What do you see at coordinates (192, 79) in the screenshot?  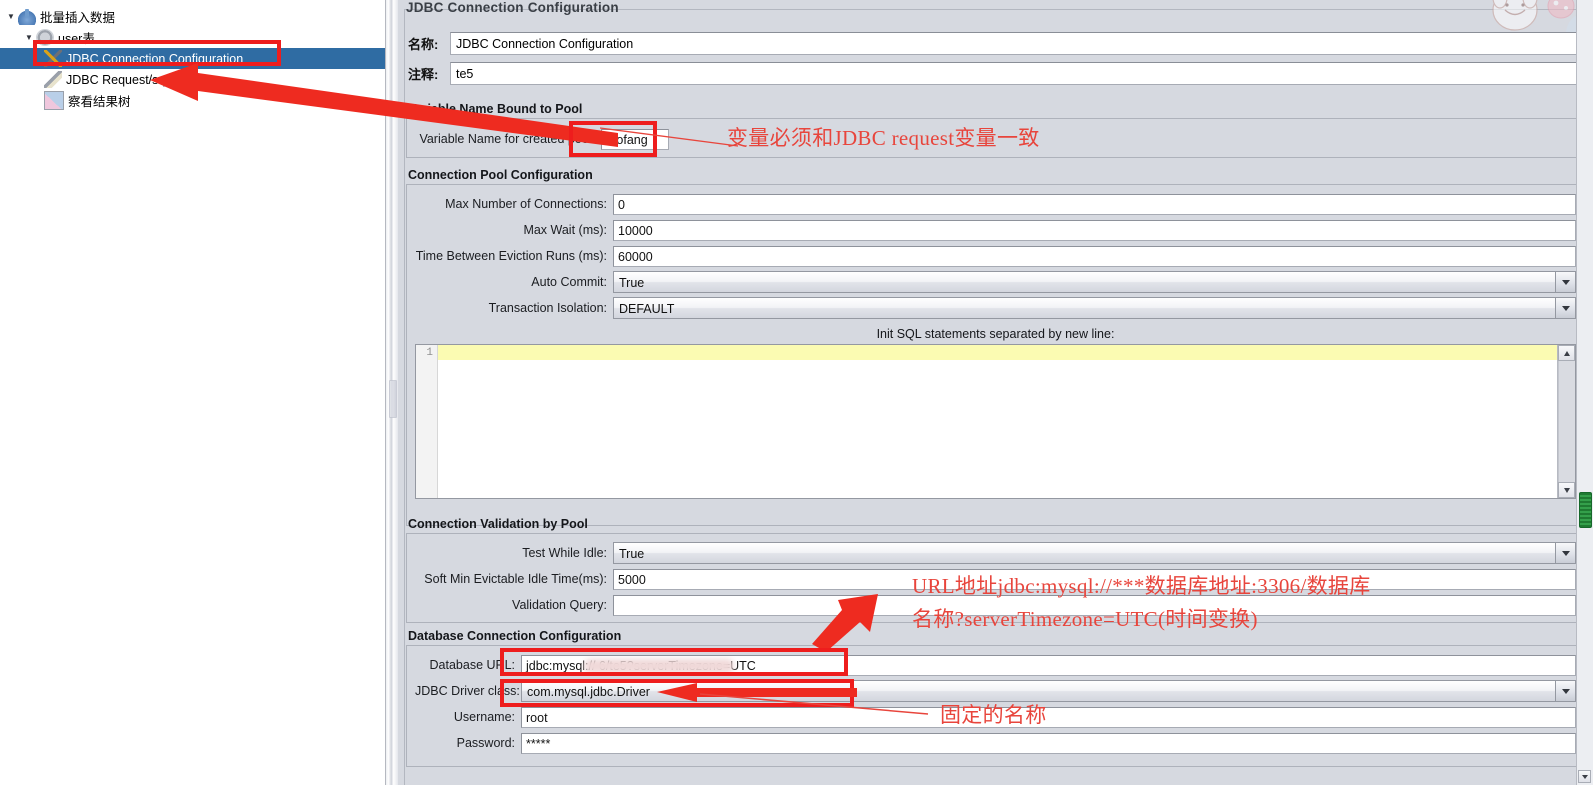 I see `tree-item-jdbc-request: JDBC Request/sql` at bounding box center [192, 79].